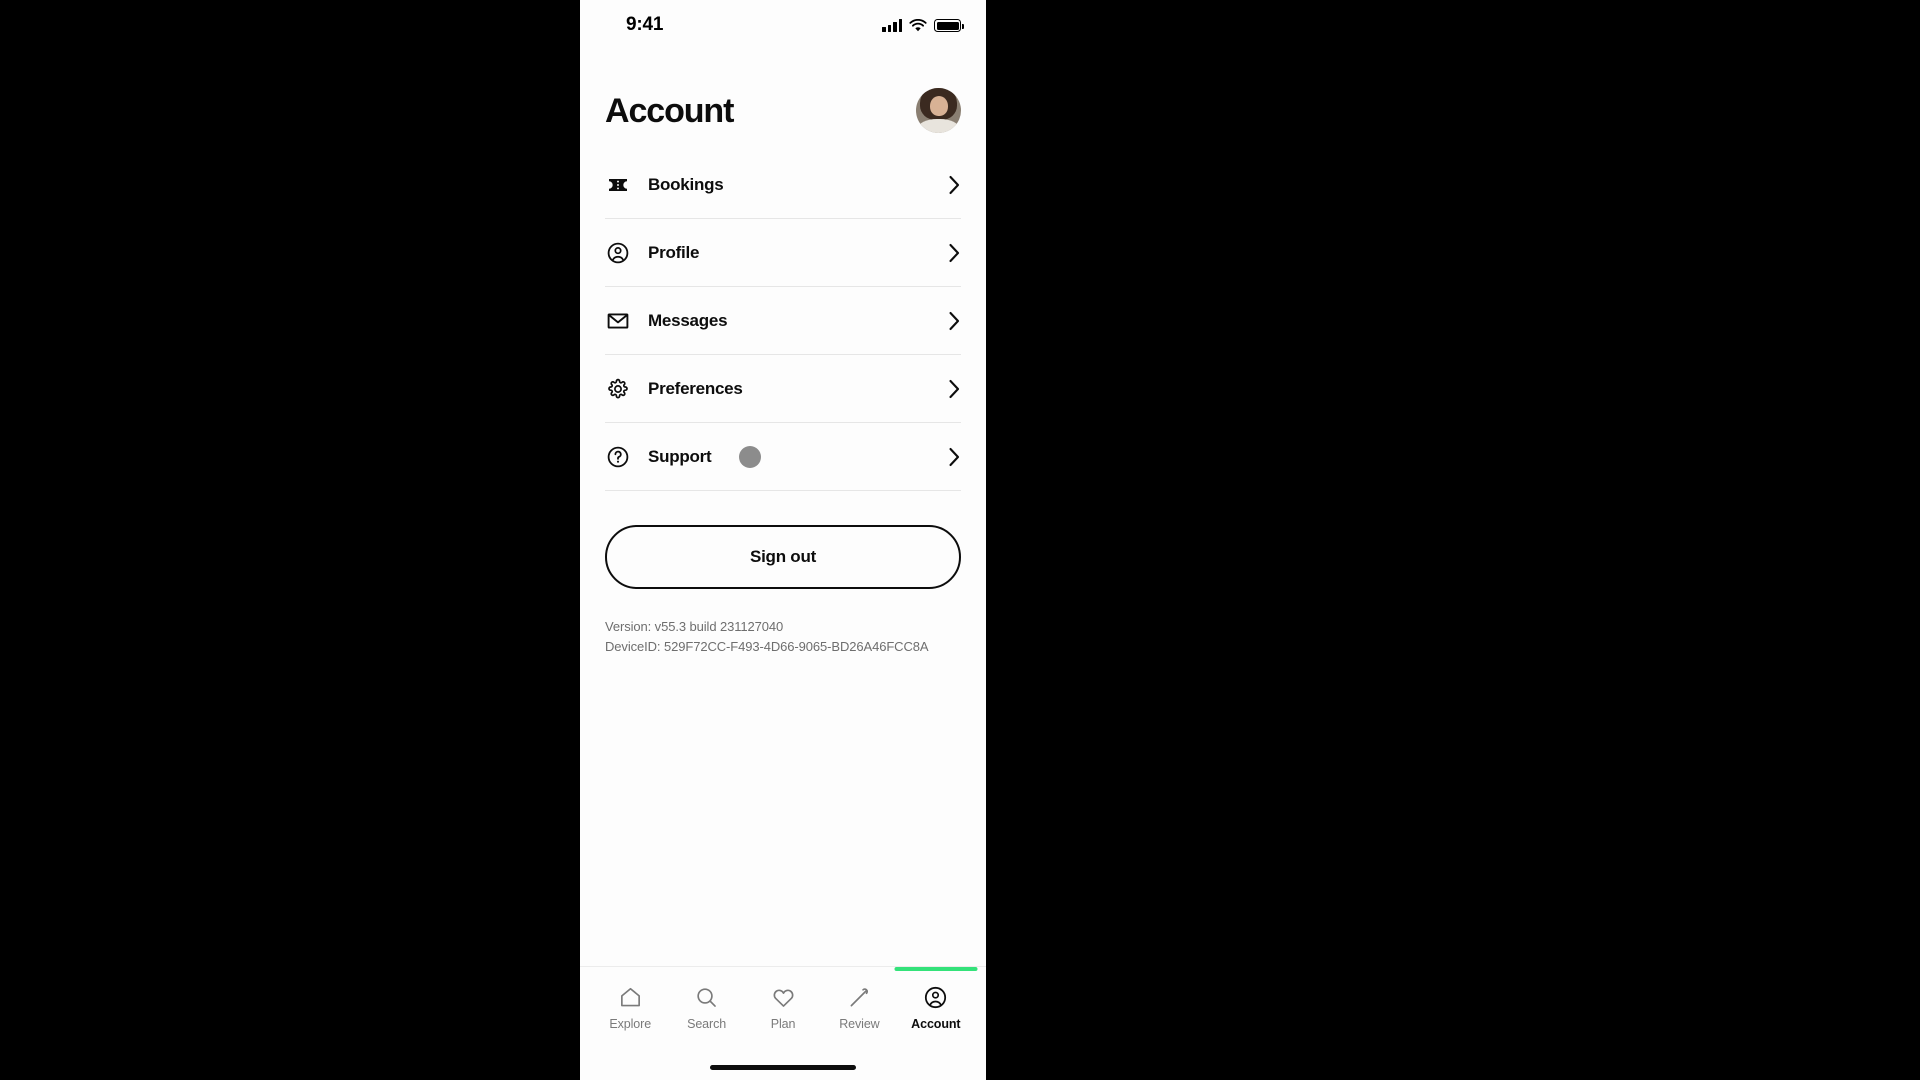  I want to click on question-circle-icon, so click(618, 457).